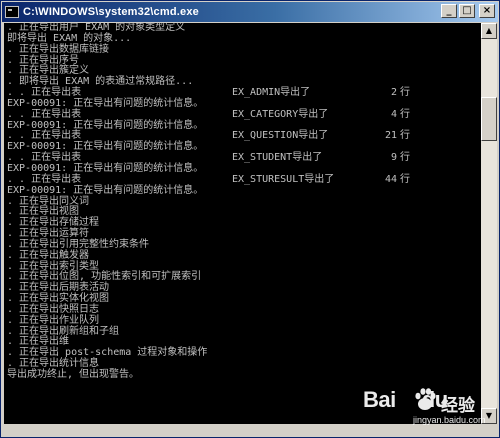 The width and height of the screenshot is (500, 438). What do you see at coordinates (458, 406) in the screenshot?
I see `watermark-brand: 经验` at bounding box center [458, 406].